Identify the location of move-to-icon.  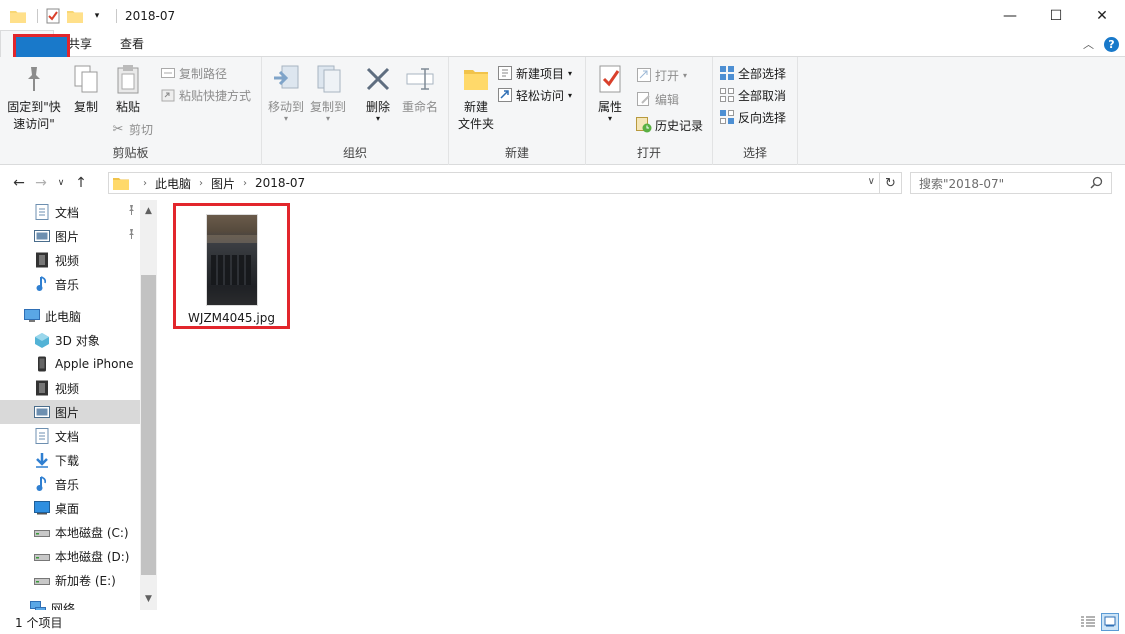
(286, 79).